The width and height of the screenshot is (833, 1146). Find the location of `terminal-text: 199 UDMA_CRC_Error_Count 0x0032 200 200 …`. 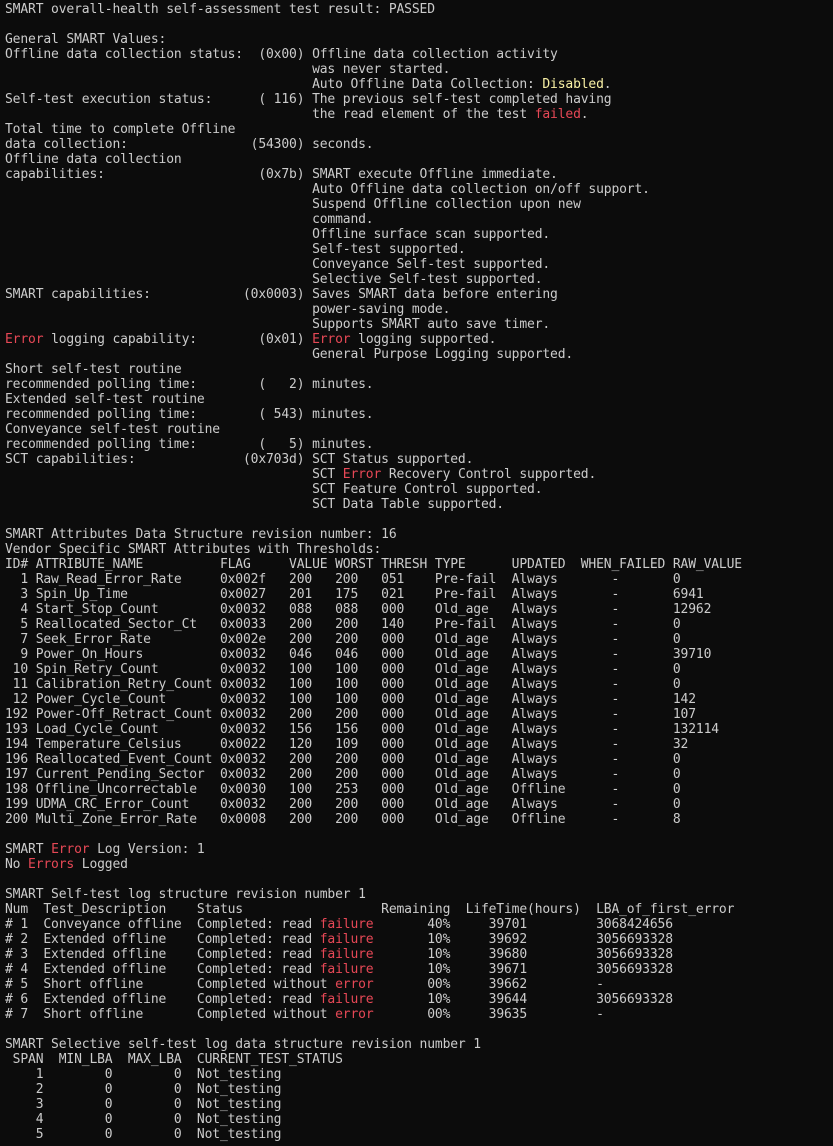

terminal-text: 199 UDMA_CRC_Error_Count 0x0032 200 200 … is located at coordinates (343, 804).